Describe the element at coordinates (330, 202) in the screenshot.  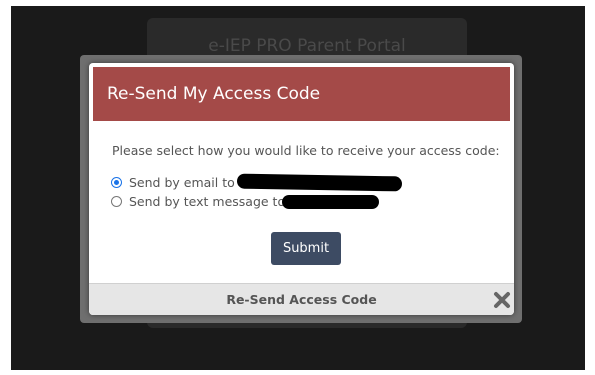
I see `redacted-phone` at that location.